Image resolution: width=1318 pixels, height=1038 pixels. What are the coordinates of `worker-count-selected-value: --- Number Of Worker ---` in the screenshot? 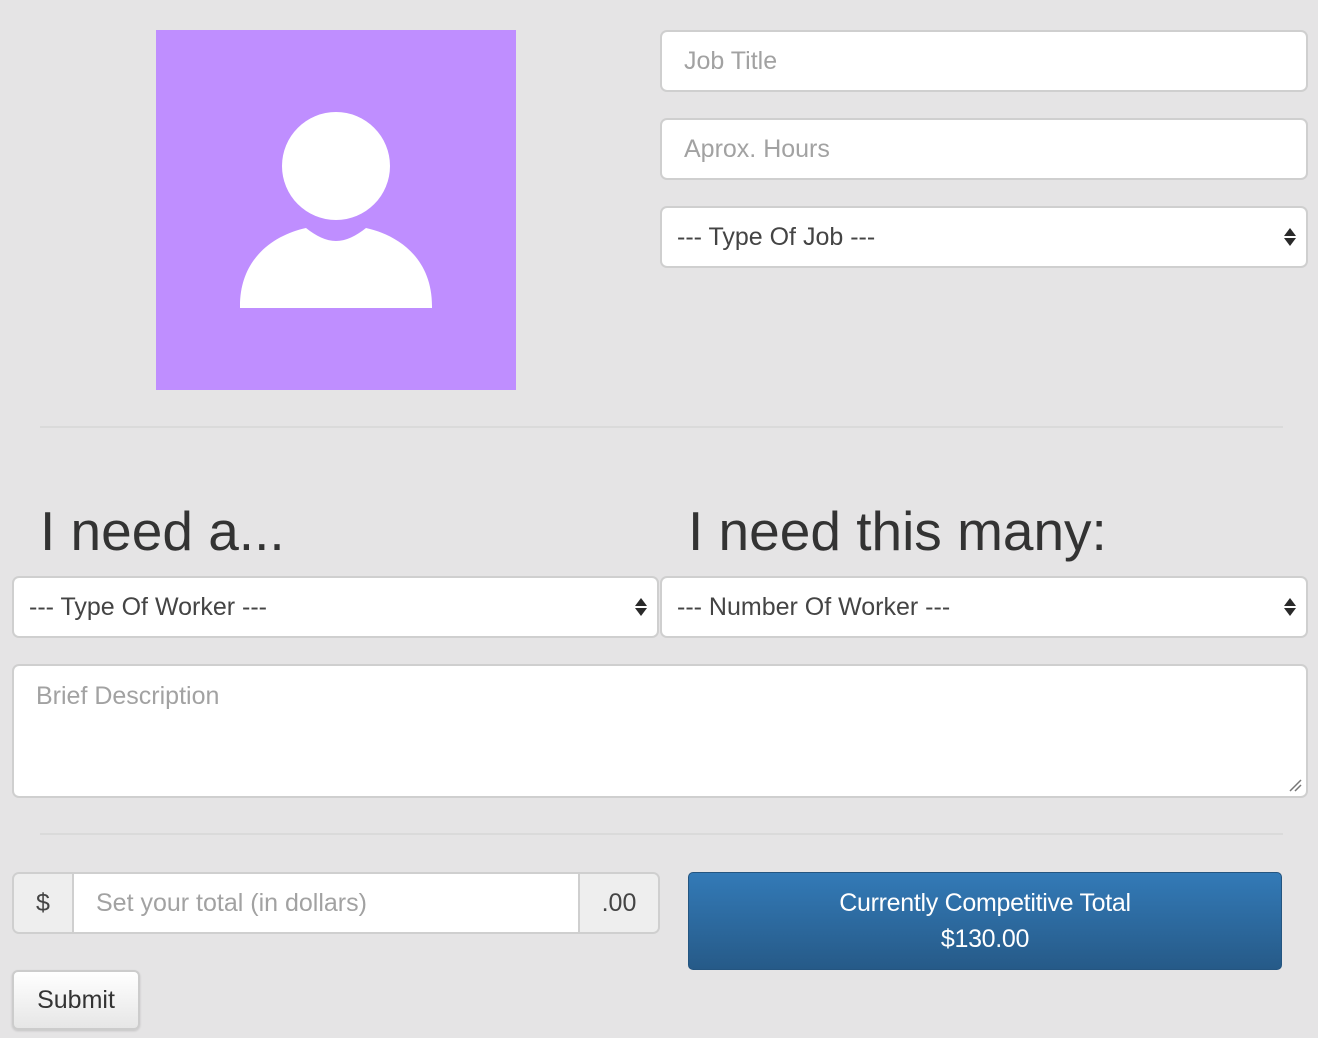 It's located at (814, 606).